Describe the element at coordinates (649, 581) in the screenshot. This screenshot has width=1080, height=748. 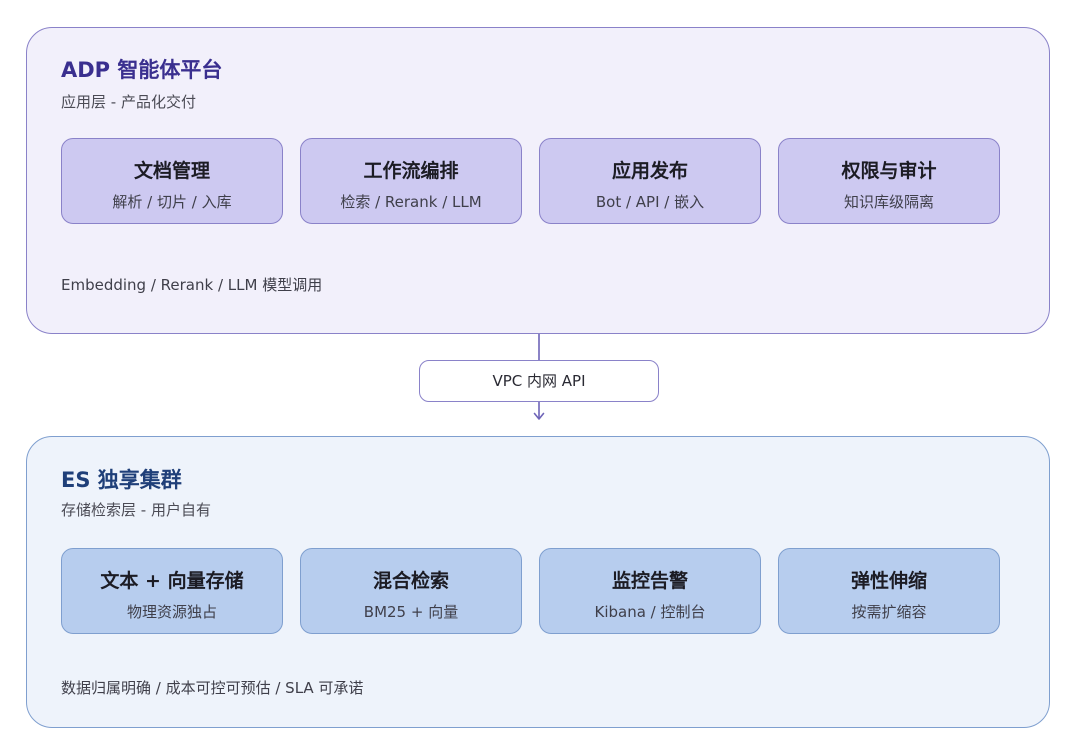
I see `card-title: 监控告警` at that location.